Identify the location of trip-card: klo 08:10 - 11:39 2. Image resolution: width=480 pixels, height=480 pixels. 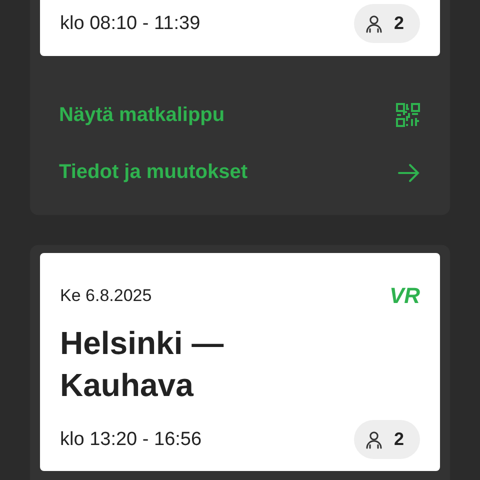
(240, 28).